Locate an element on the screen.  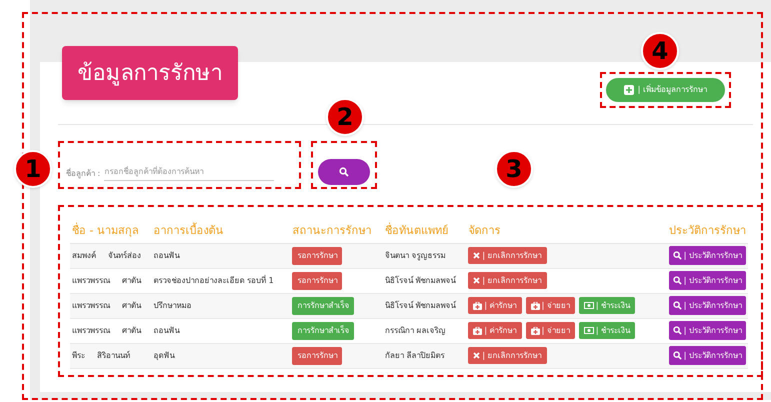
last-name: สิริอานนท์ is located at coordinates (113, 356).